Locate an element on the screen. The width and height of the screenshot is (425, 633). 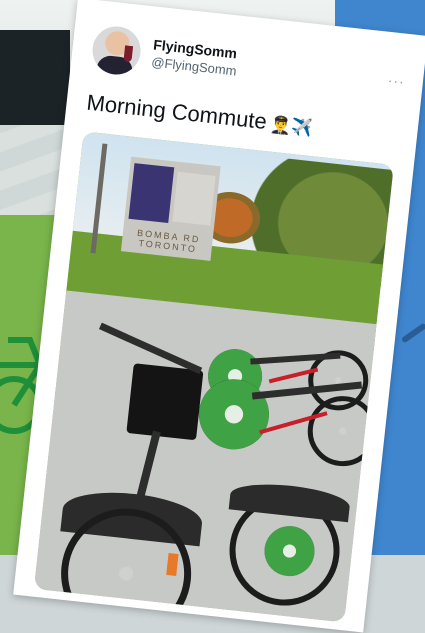
photo-street-sign: BOMBA RD TORONTO is located at coordinates (155, 202).